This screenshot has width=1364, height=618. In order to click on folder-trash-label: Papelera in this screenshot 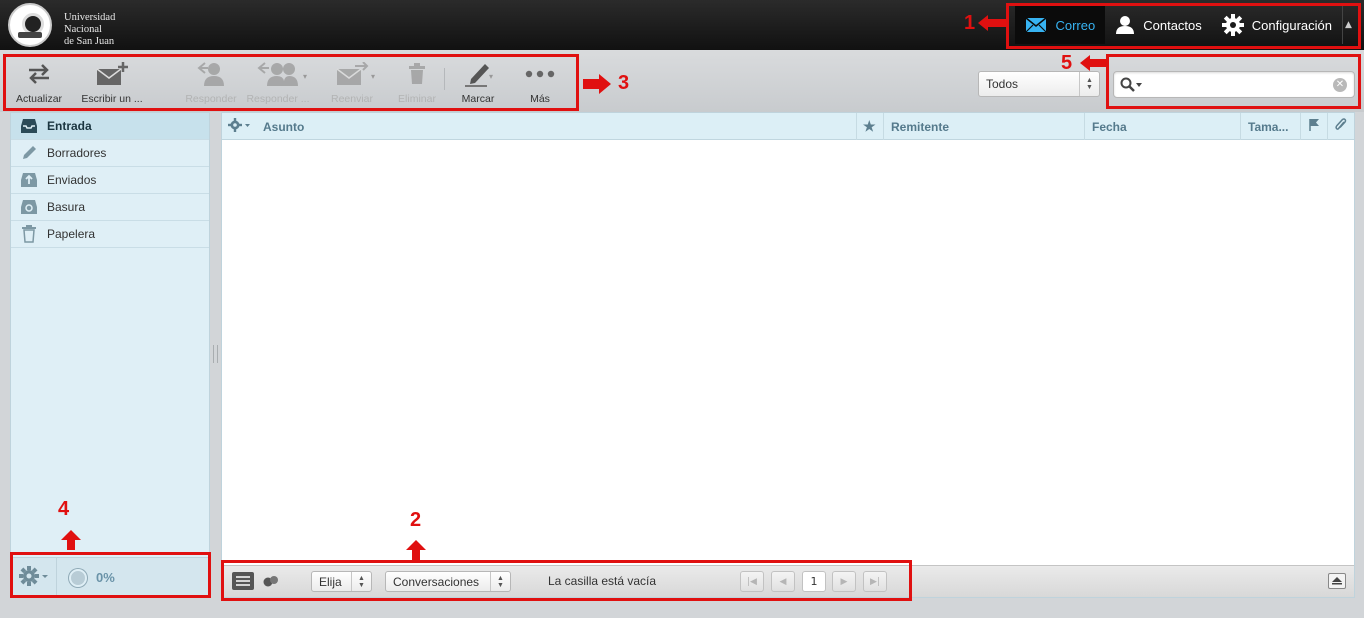, I will do `click(71, 234)`.